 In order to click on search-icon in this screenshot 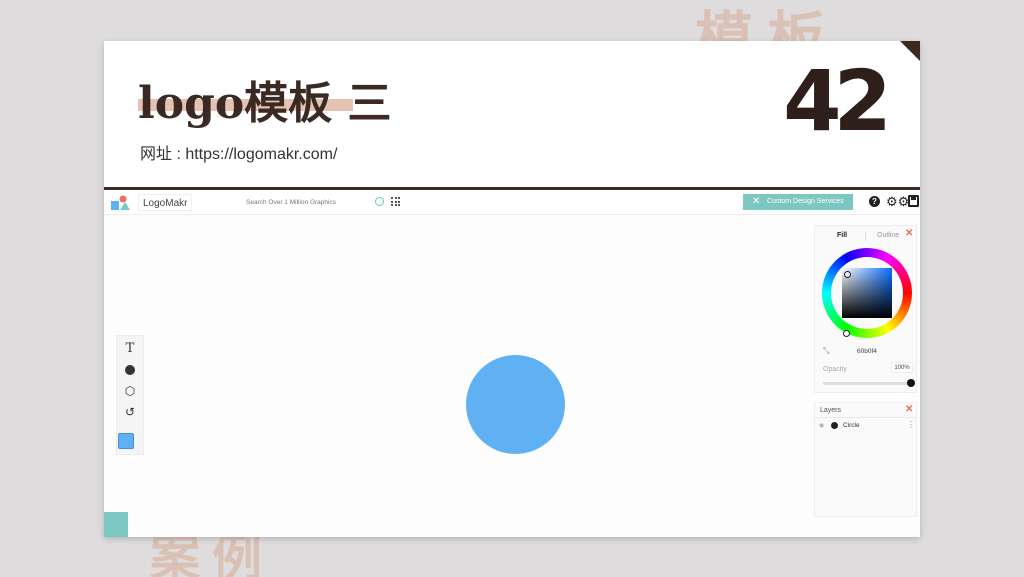, I will do `click(379, 201)`.